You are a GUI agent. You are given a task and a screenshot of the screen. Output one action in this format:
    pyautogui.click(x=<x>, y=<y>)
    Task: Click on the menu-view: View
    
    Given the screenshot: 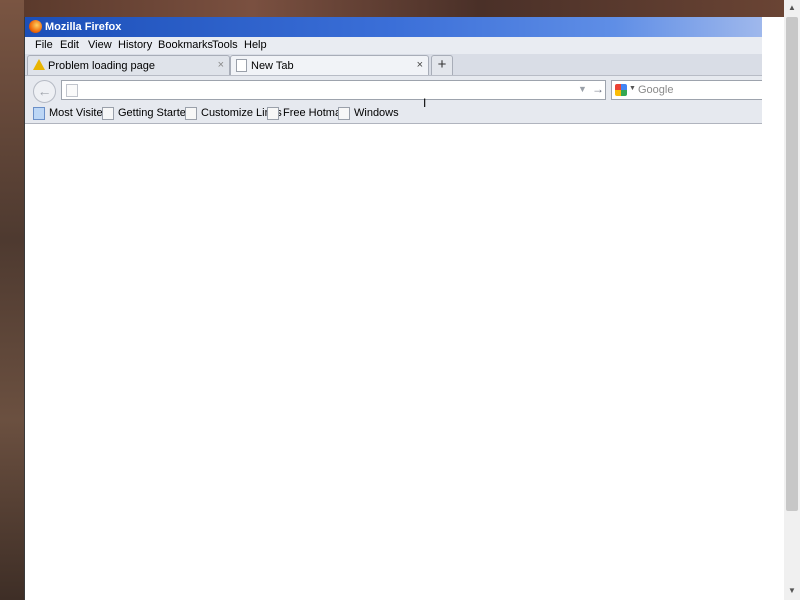 What is the action you would take?
    pyautogui.click(x=100, y=45)
    